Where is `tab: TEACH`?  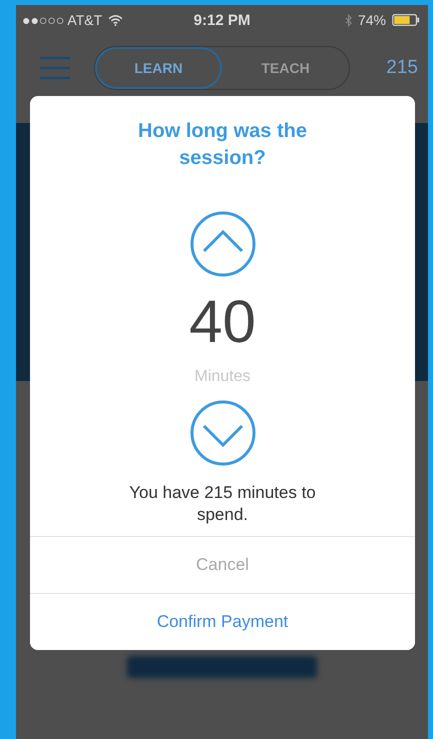
tab: TEACH is located at coordinates (285, 68).